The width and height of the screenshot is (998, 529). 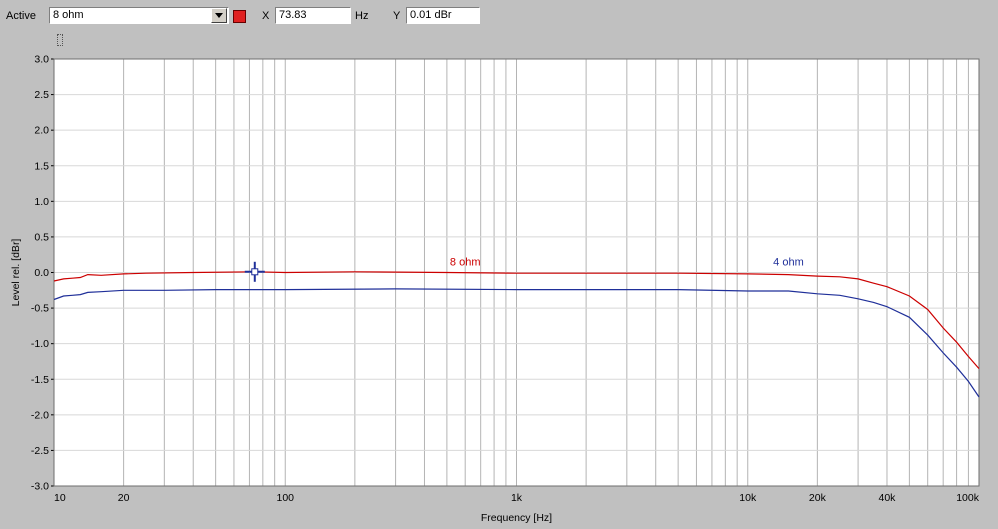 I want to click on series-label: 8 ohm, so click(x=465, y=262).